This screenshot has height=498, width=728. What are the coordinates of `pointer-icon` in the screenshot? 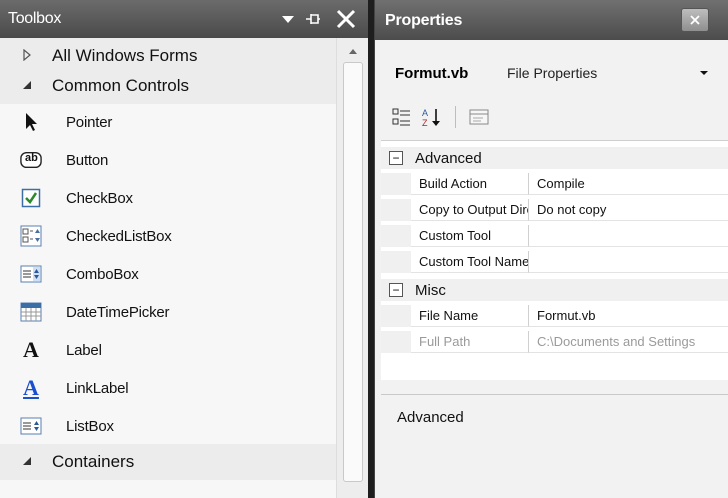 It's located at (31, 122).